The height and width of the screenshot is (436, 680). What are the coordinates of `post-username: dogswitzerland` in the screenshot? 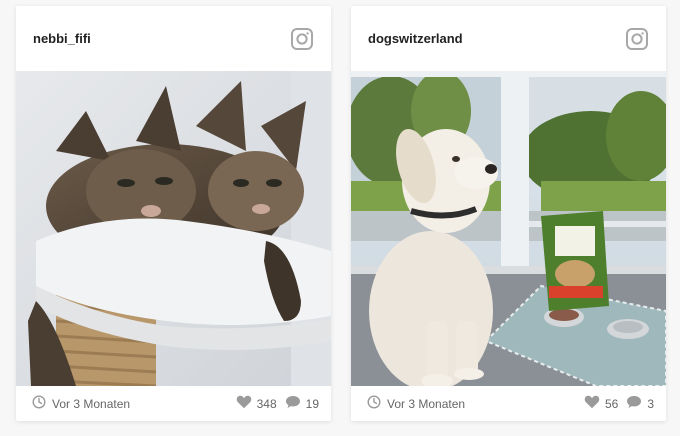 It's located at (415, 38).